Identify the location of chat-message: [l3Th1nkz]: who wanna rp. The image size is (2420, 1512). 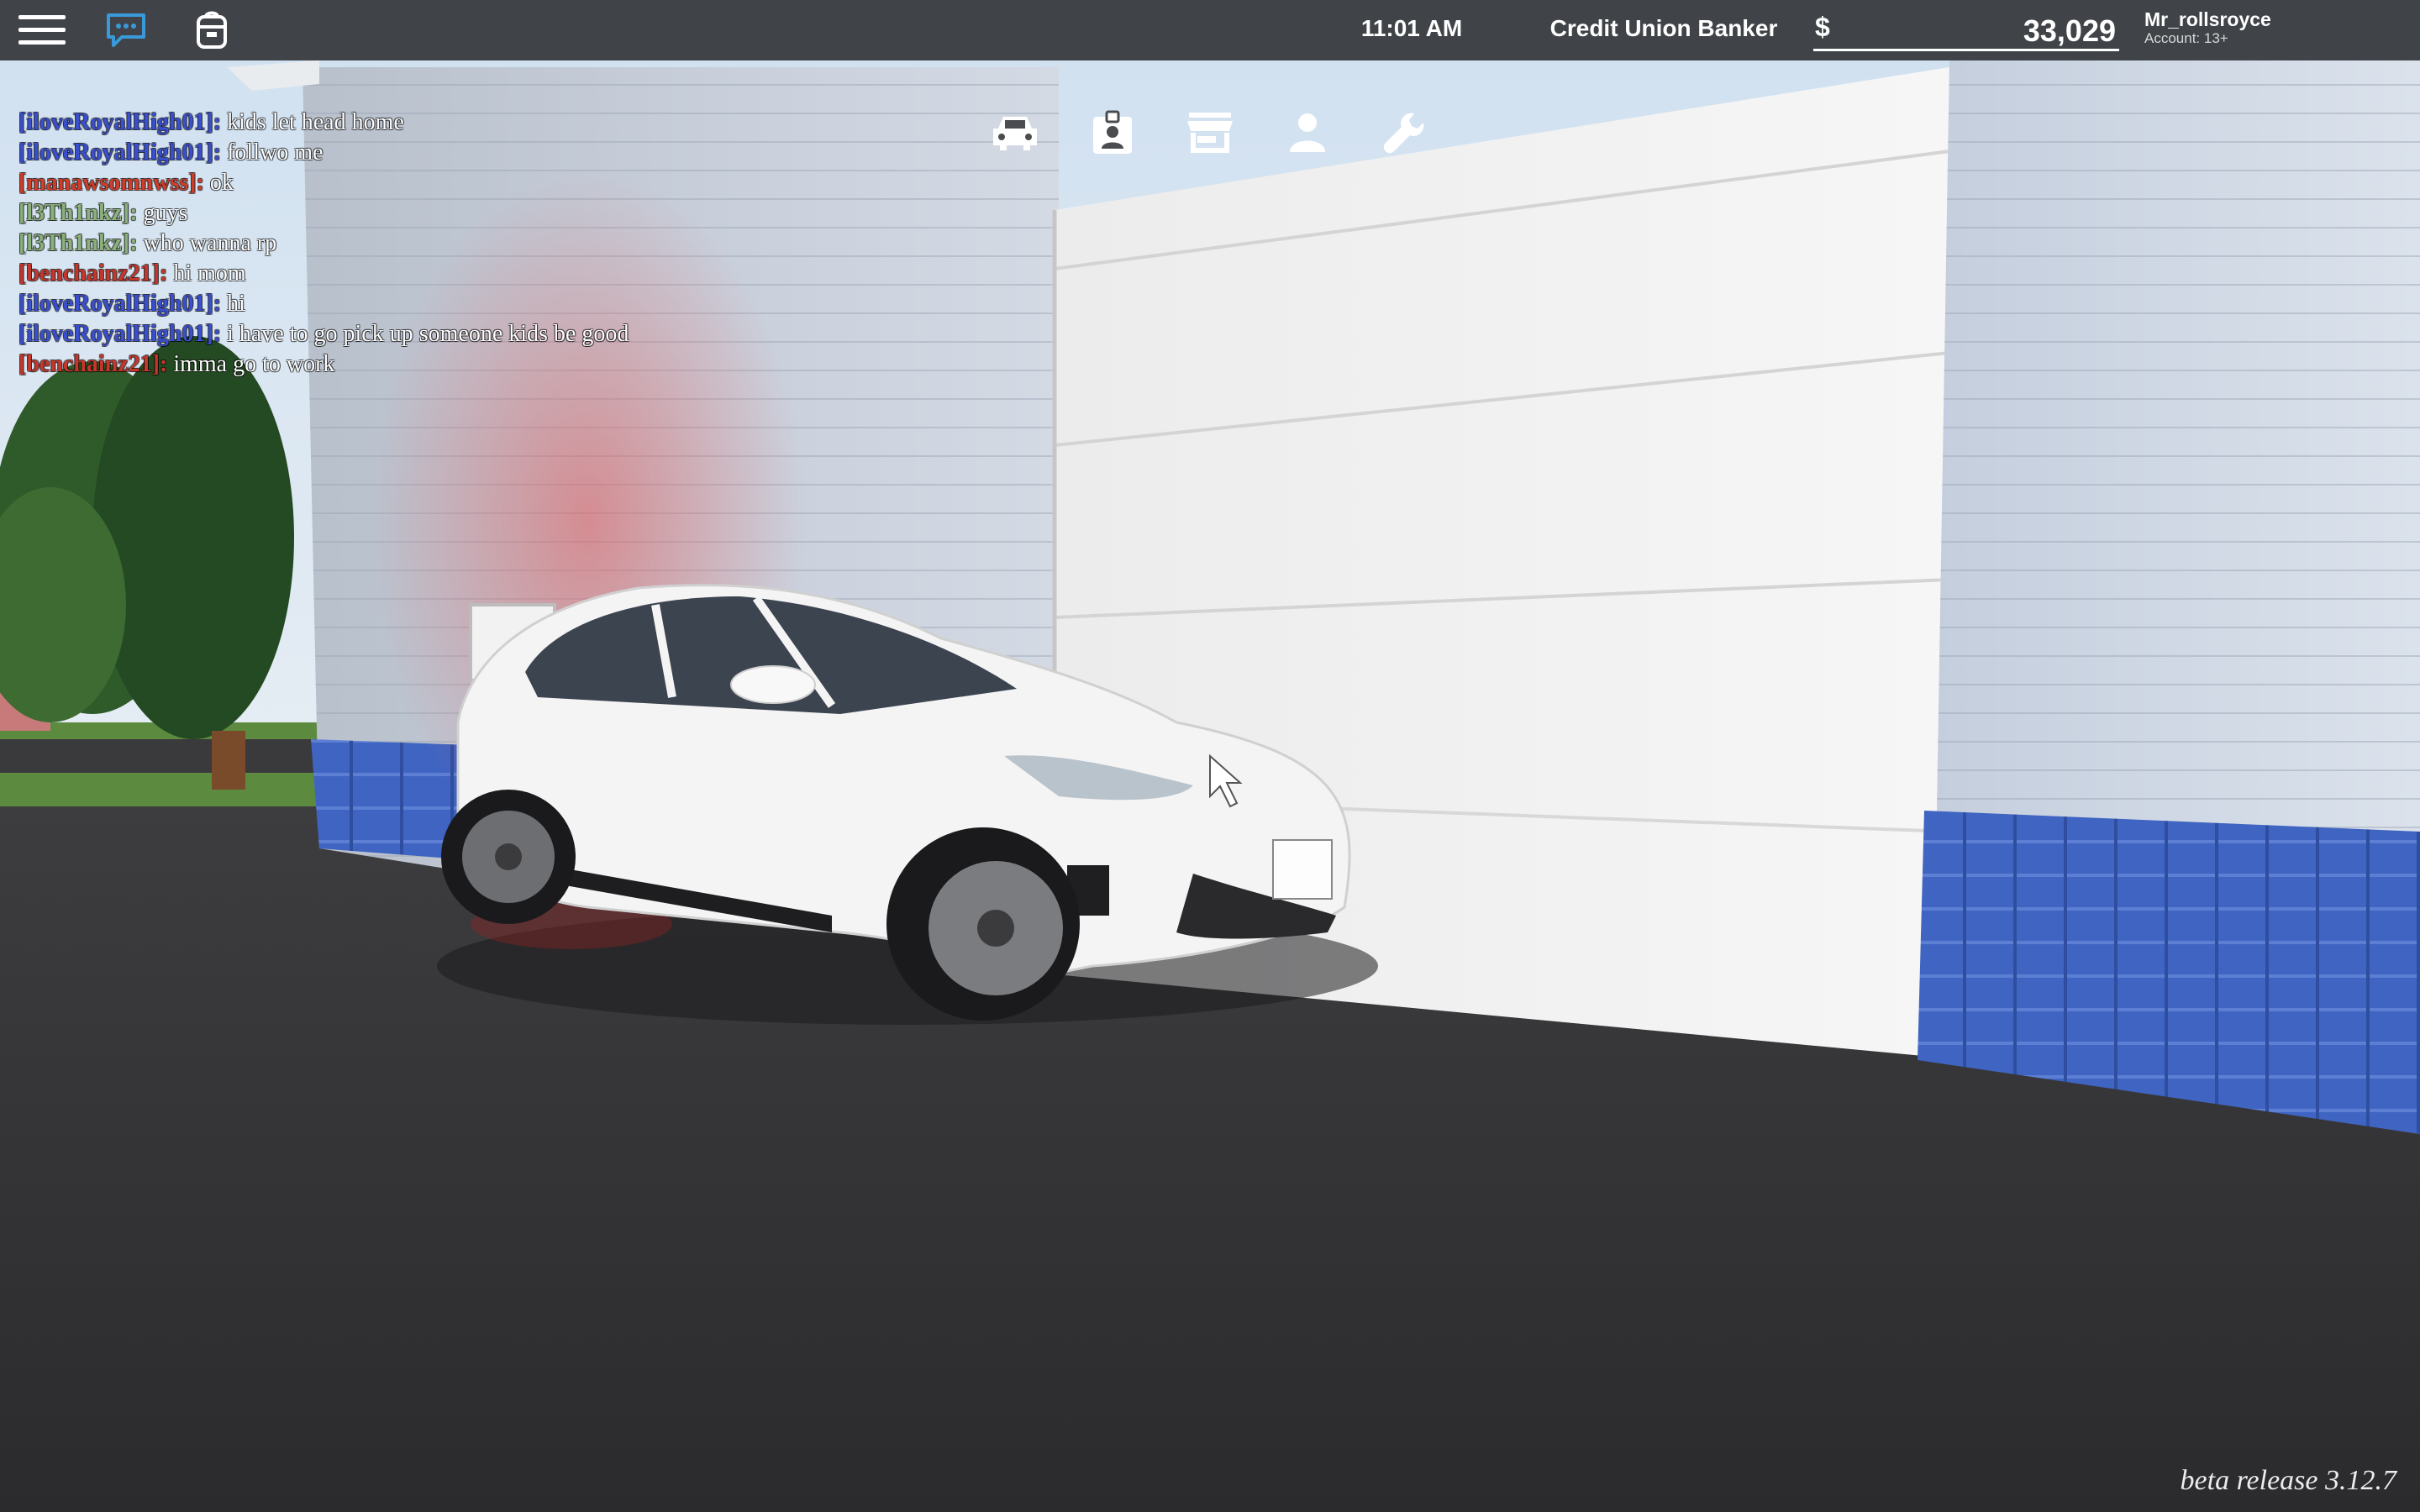
(438, 243).